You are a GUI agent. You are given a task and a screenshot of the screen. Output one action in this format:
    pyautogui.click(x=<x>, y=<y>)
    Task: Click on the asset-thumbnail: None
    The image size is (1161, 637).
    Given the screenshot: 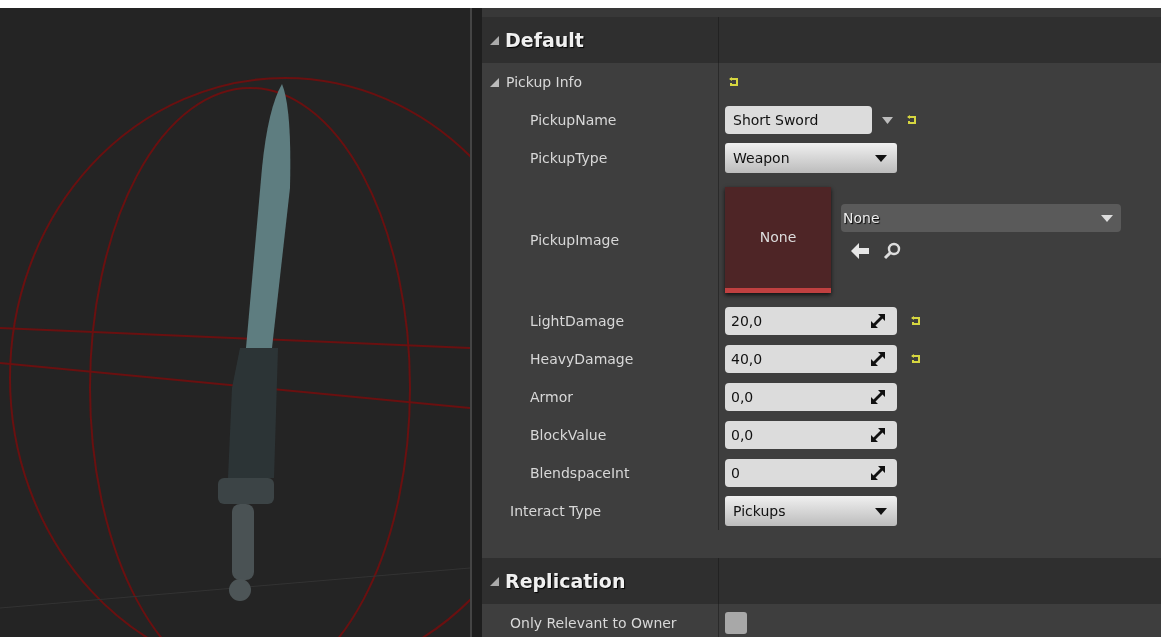 What is the action you would take?
    pyautogui.click(x=778, y=239)
    